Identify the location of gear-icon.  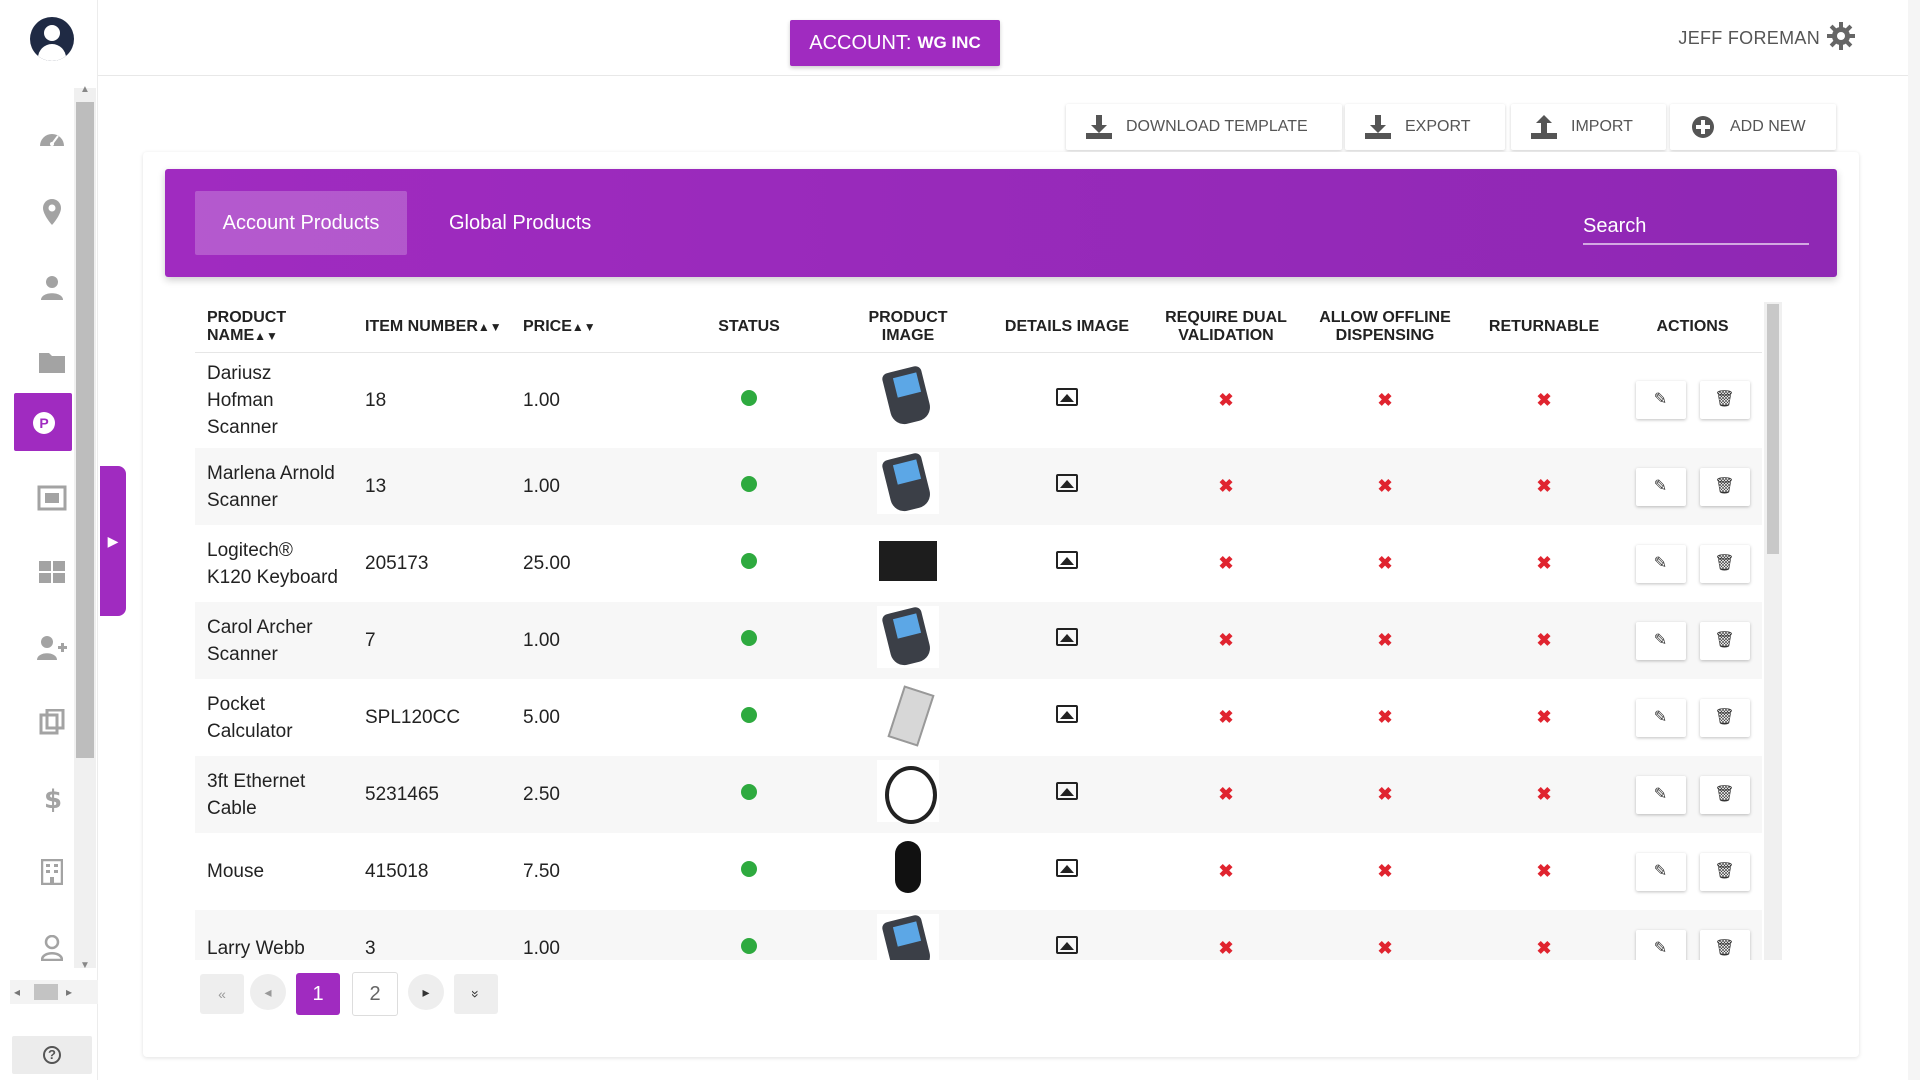
(1841, 37).